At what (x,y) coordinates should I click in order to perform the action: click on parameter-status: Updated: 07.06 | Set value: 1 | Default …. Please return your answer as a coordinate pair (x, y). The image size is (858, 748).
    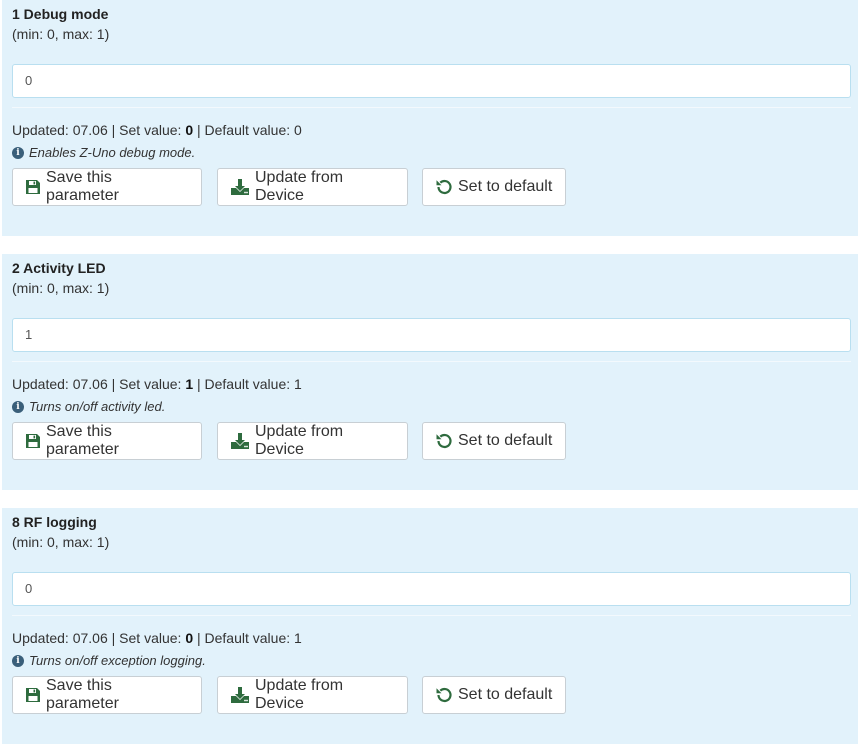
    Looking at the image, I should click on (157, 384).